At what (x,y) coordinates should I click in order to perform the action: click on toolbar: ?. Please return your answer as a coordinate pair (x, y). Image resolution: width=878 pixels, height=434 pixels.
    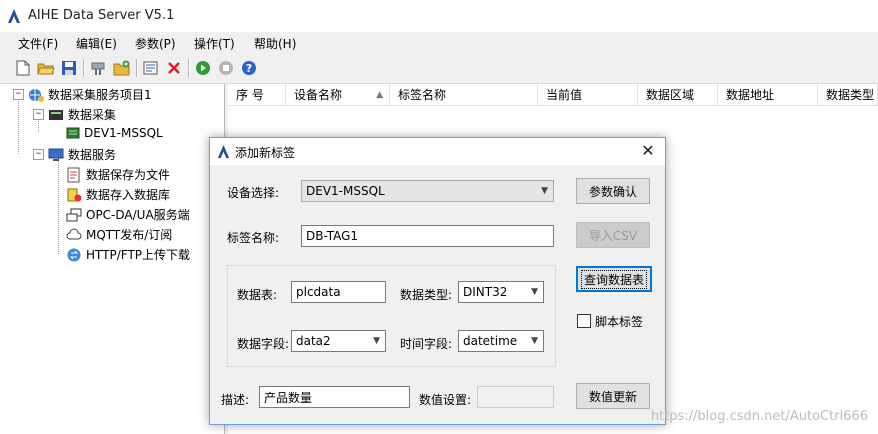
    Looking at the image, I should click on (439, 69).